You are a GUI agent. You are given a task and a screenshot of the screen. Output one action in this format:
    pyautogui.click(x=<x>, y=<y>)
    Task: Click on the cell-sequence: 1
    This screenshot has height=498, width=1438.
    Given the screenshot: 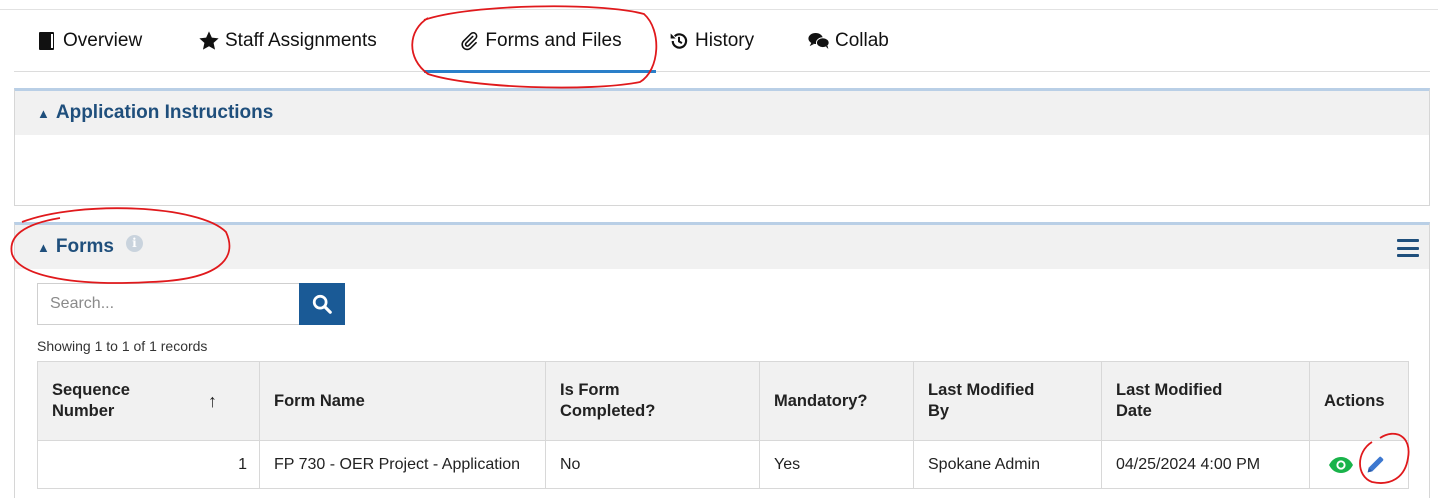 What is the action you would take?
    pyautogui.click(x=148, y=464)
    